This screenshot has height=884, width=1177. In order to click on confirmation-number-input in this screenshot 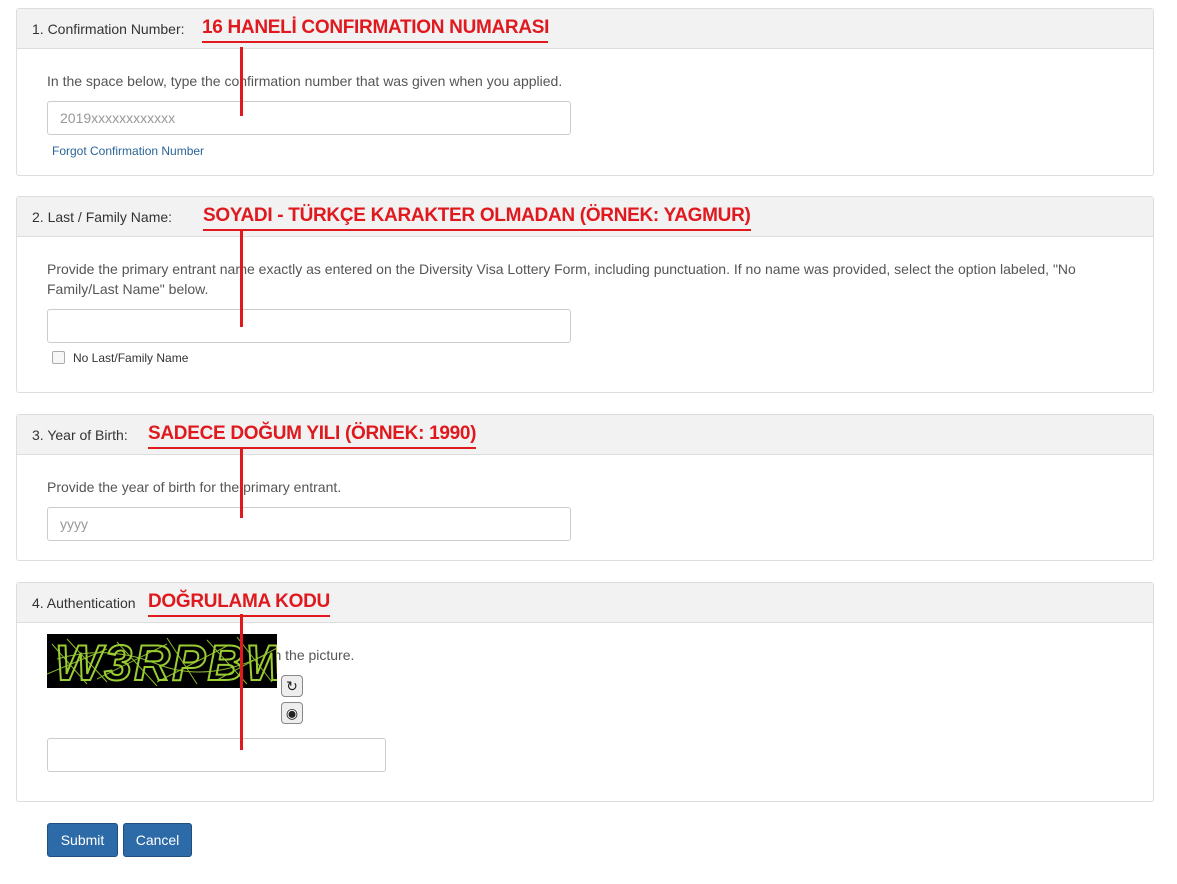, I will do `click(309, 118)`.